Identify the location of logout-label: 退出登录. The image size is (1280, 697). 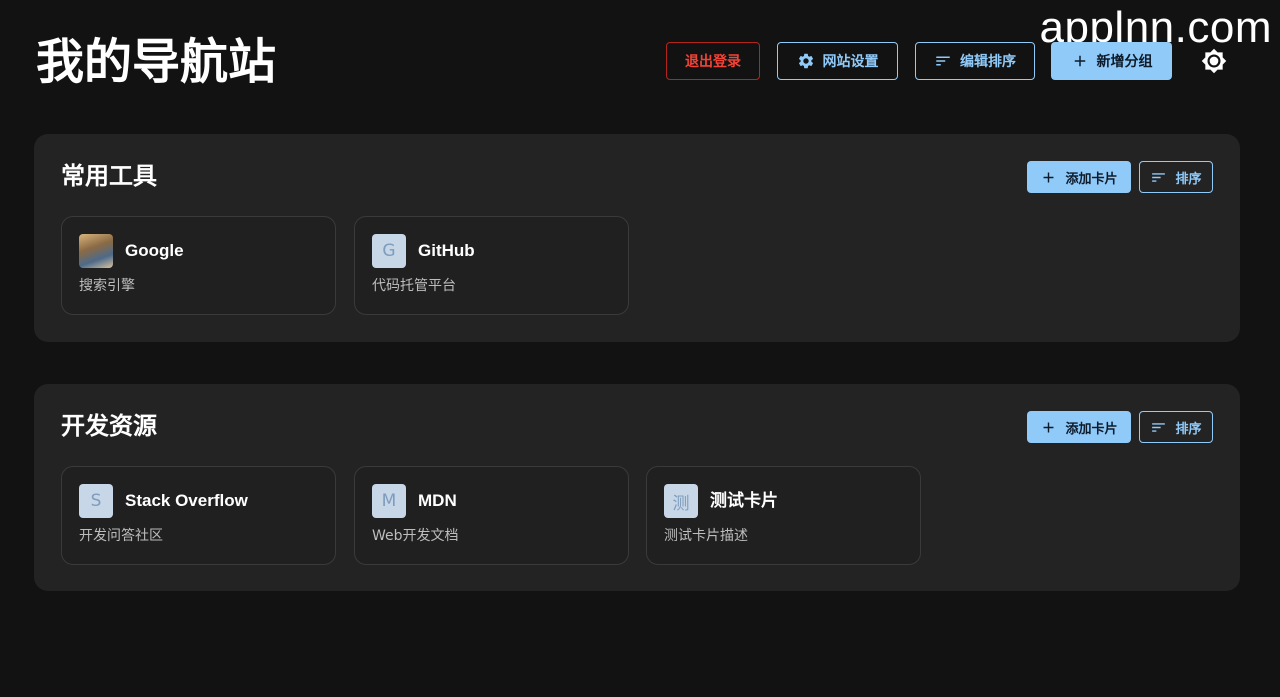
(713, 62).